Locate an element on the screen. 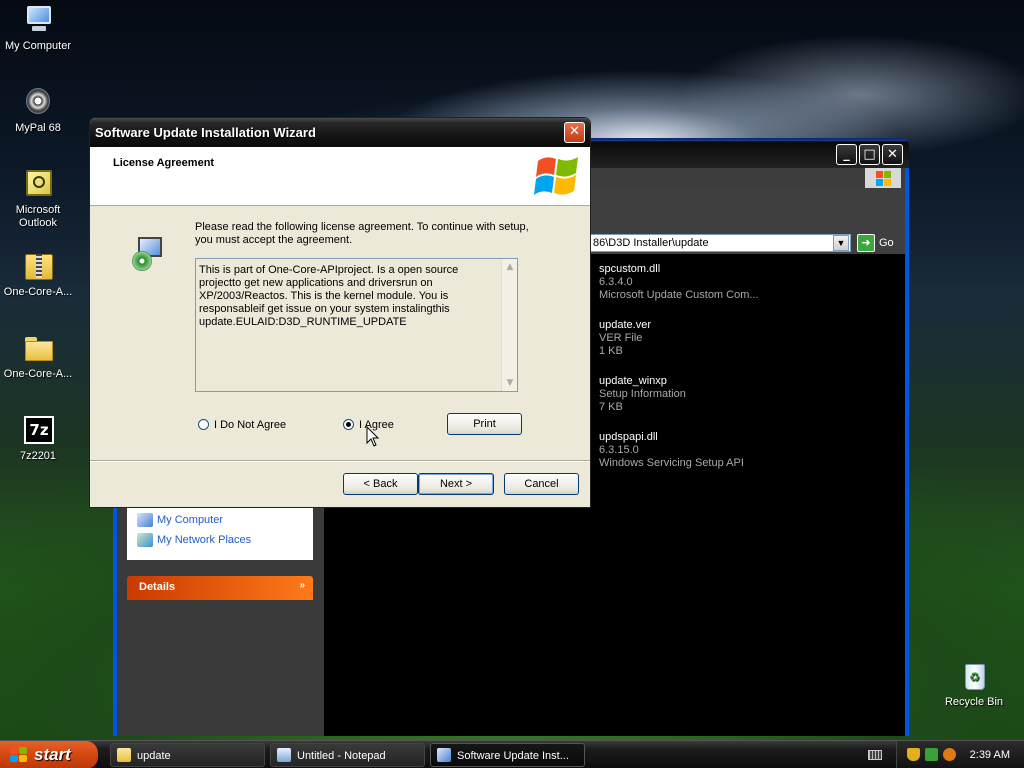 The height and width of the screenshot is (768, 1024). start-button: start is located at coordinates (49, 754).